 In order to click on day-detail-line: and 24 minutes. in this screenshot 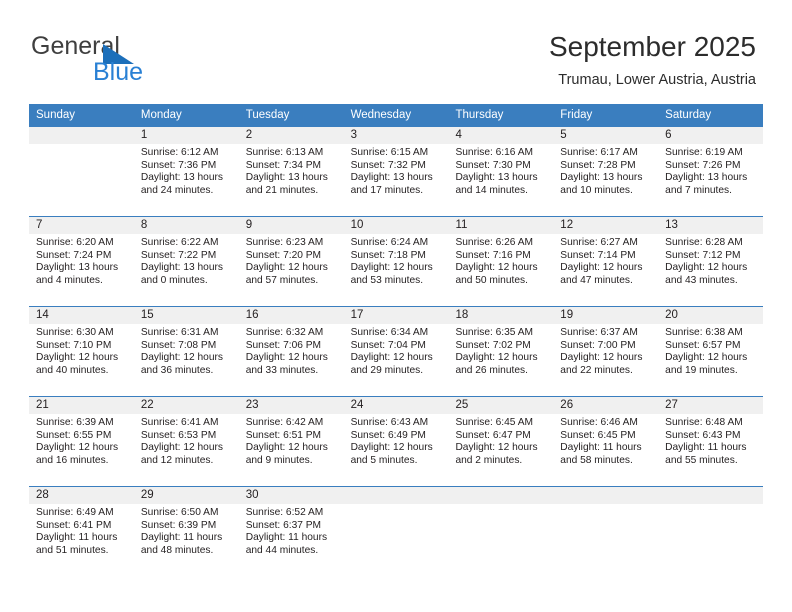, I will do `click(177, 190)`.